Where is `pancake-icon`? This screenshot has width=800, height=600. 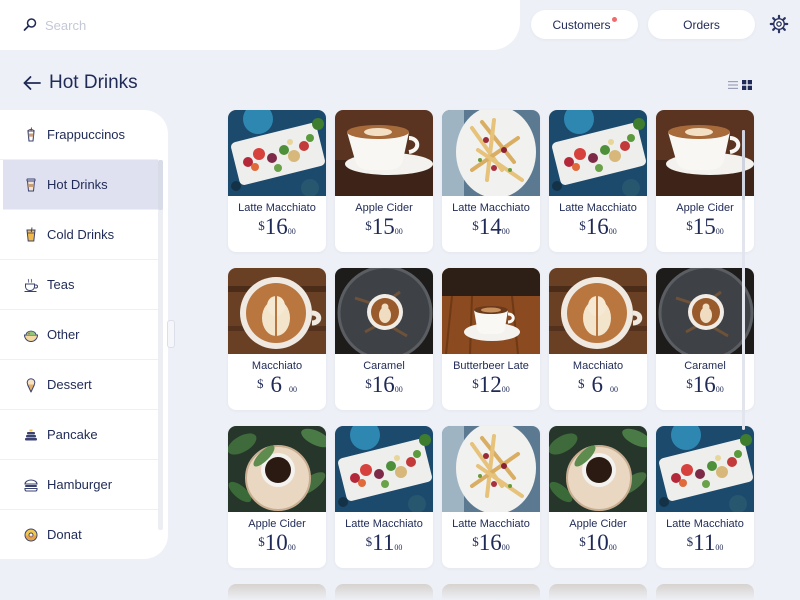 pancake-icon is located at coordinates (31, 435).